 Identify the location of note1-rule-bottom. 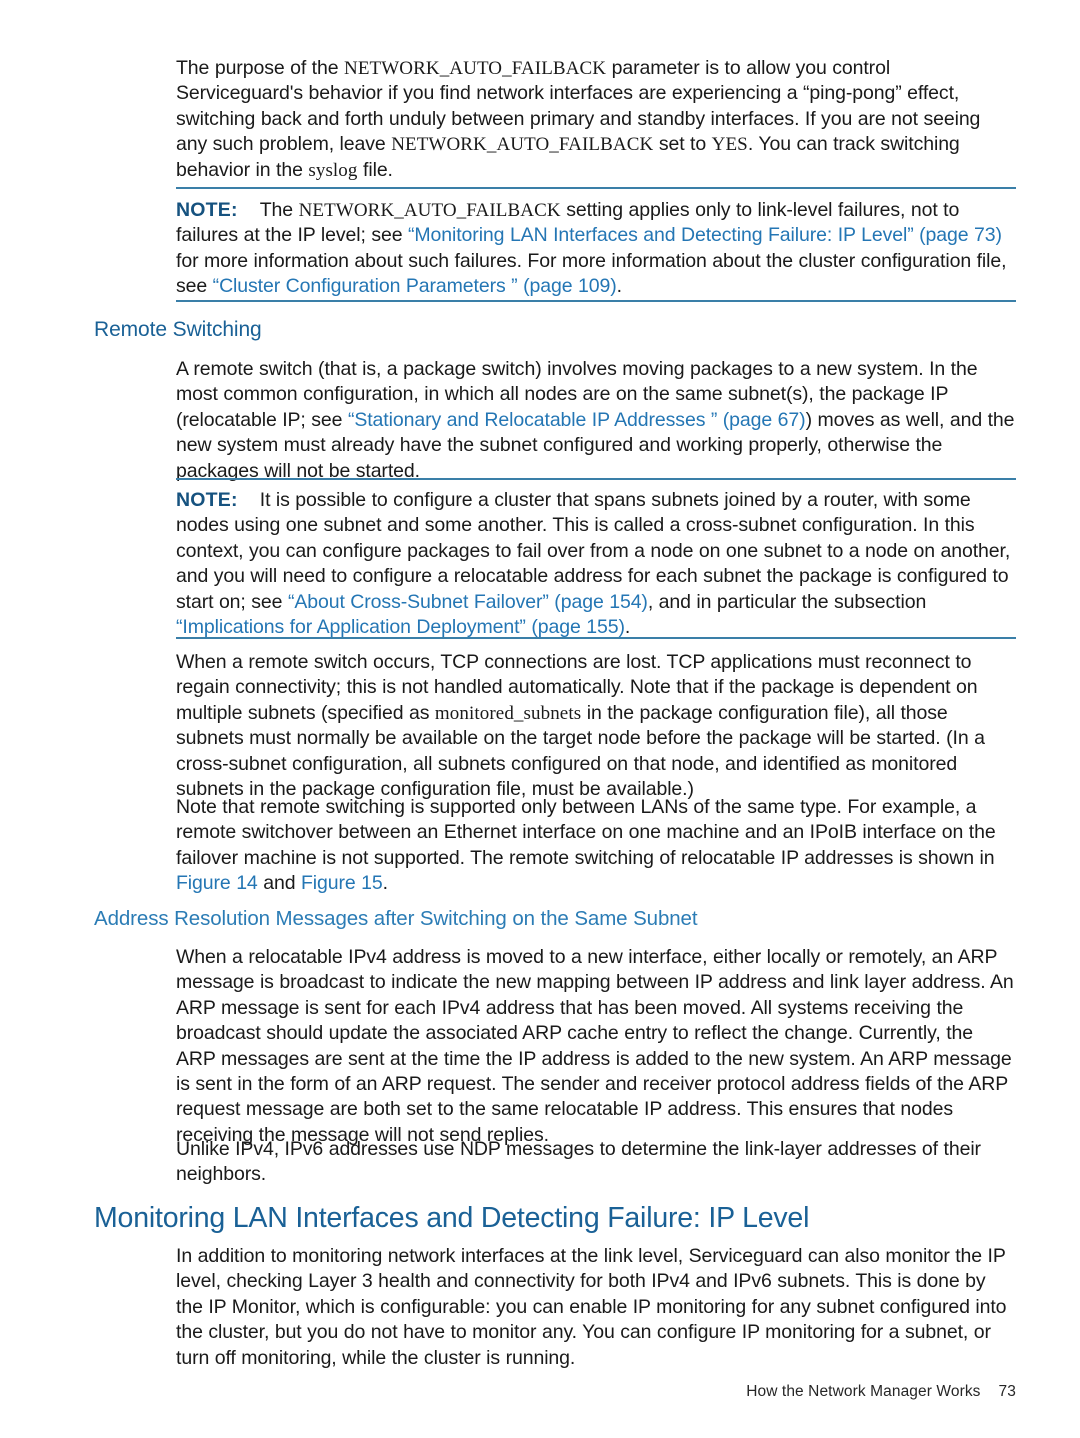
(596, 301).